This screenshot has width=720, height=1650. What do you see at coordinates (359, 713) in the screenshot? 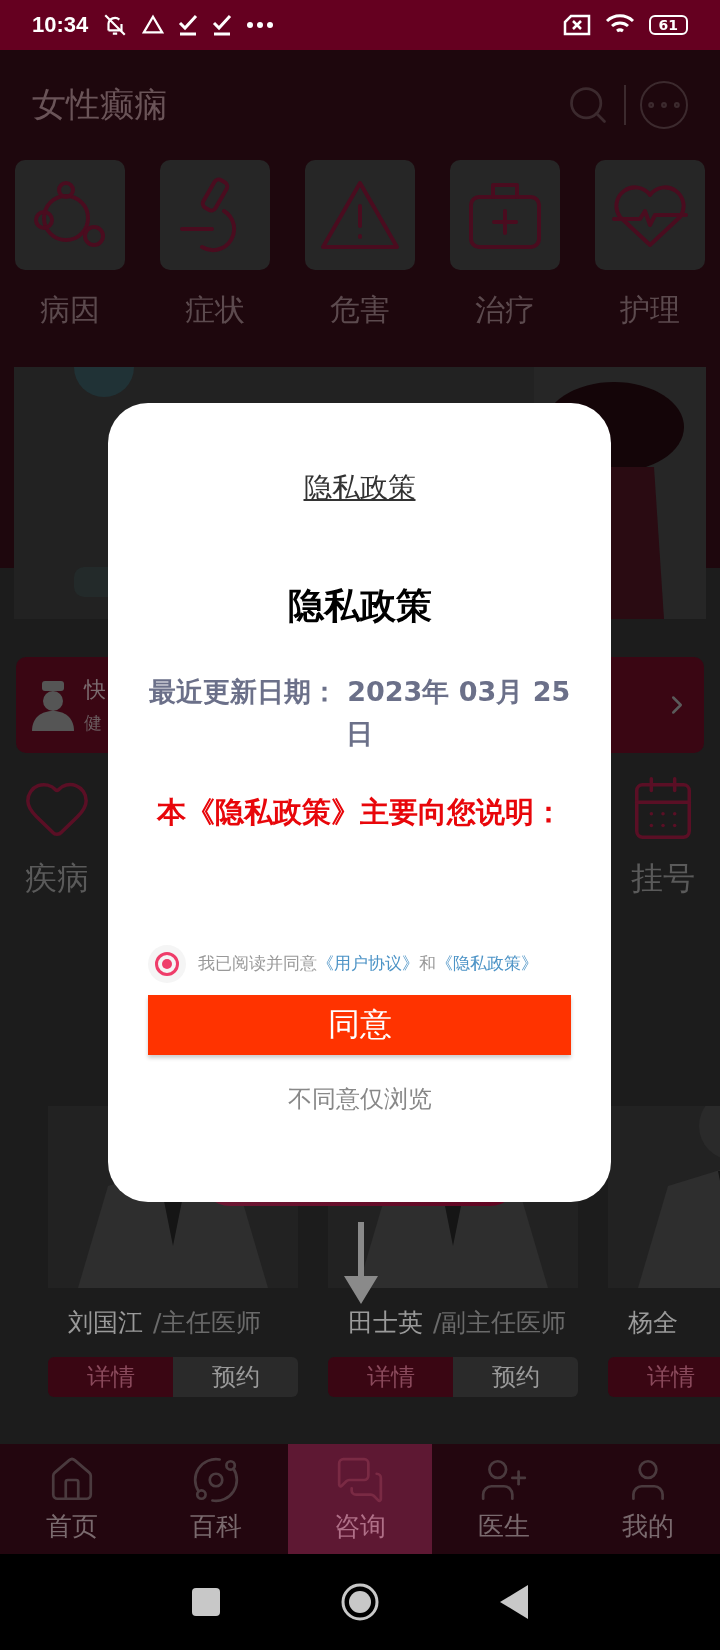
I see `update-date: 最近更新日期： 2023年 03月 25日` at bounding box center [359, 713].